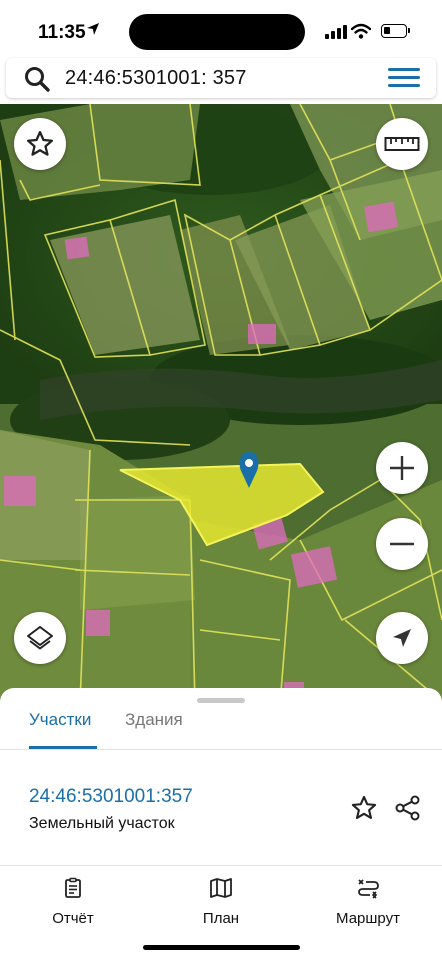 This screenshot has width=442, height=960. Describe the element at coordinates (221, 700) in the screenshot. I see `sheet-handle` at that location.